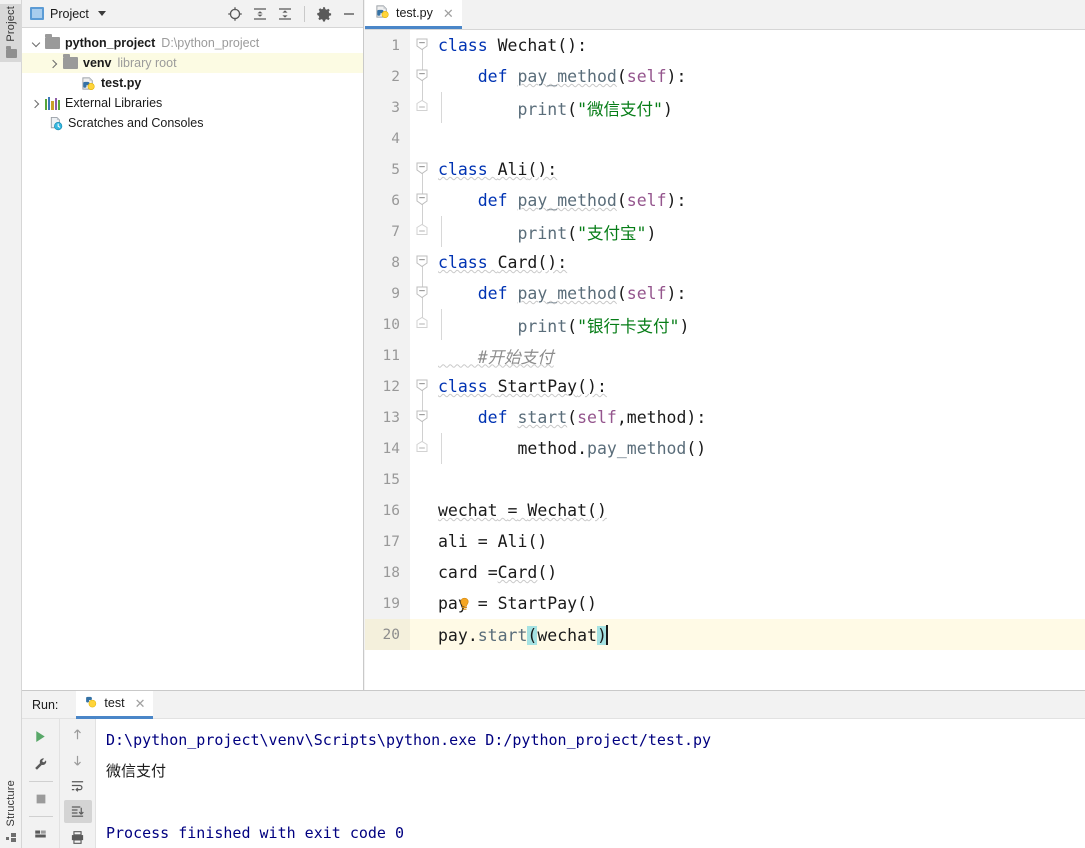  What do you see at coordinates (725, 603) in the screenshot?
I see `code-line: 19 pay = StartPay()` at bounding box center [725, 603].